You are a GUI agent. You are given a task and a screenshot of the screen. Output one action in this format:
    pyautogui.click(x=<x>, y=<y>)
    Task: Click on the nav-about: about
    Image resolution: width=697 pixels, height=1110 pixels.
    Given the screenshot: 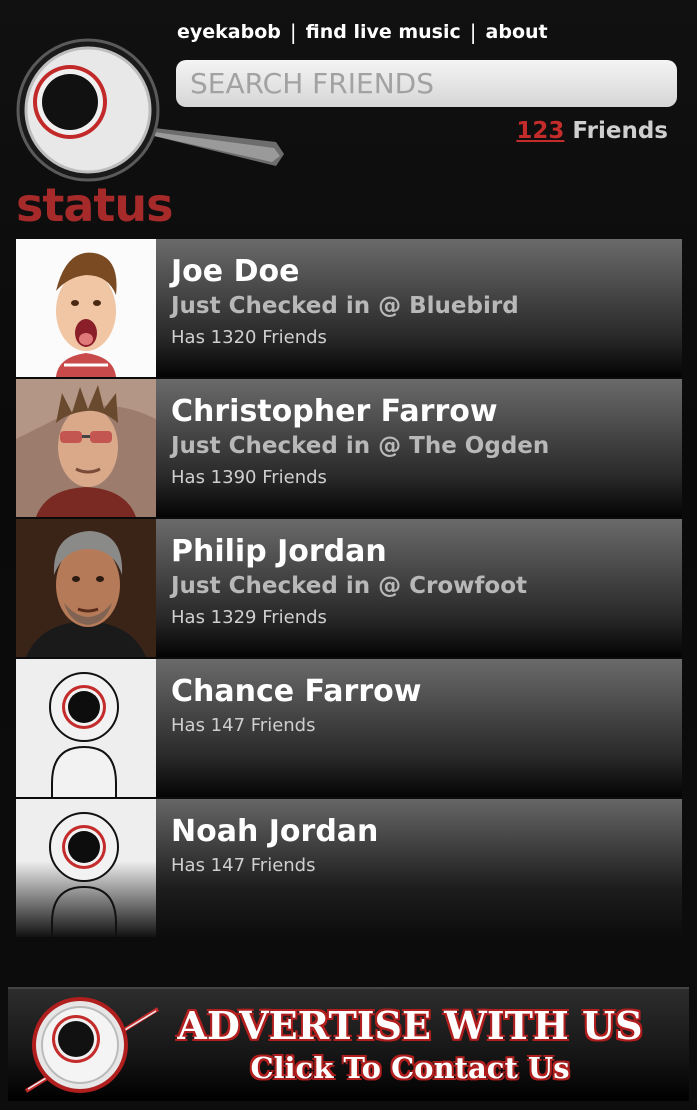 What is the action you would take?
    pyautogui.click(x=517, y=32)
    